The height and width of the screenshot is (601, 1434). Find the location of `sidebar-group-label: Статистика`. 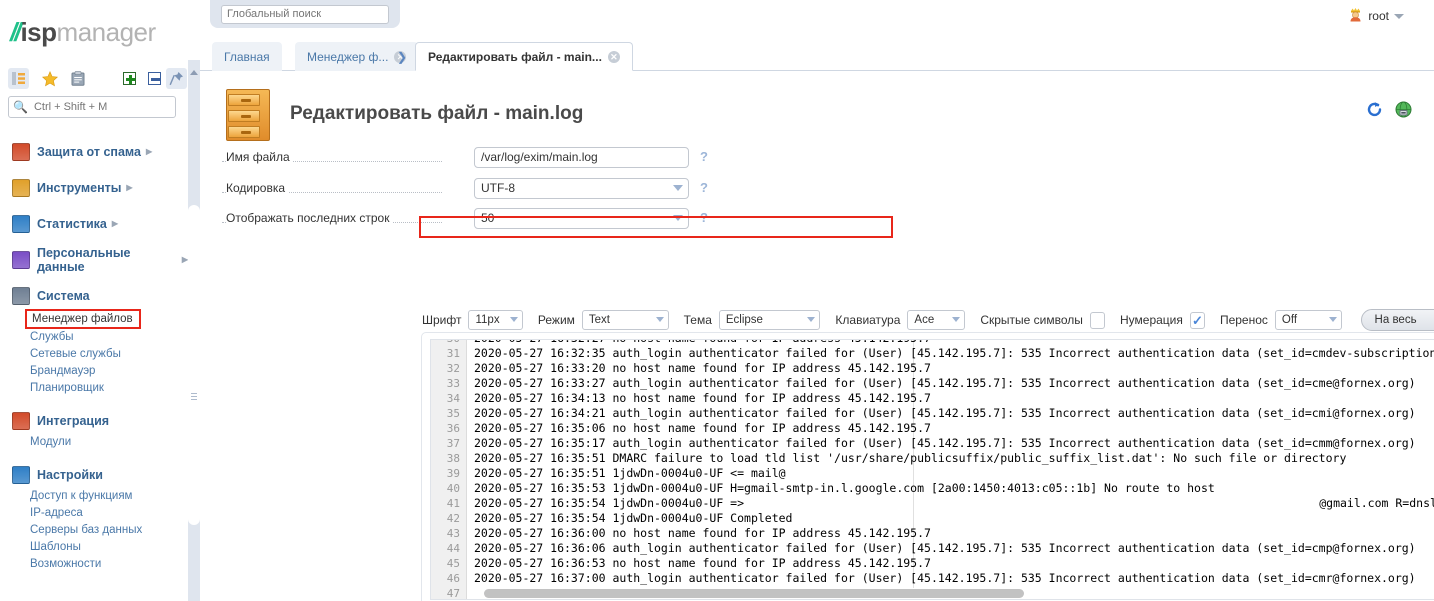

sidebar-group-label: Статистика is located at coordinates (72, 223).